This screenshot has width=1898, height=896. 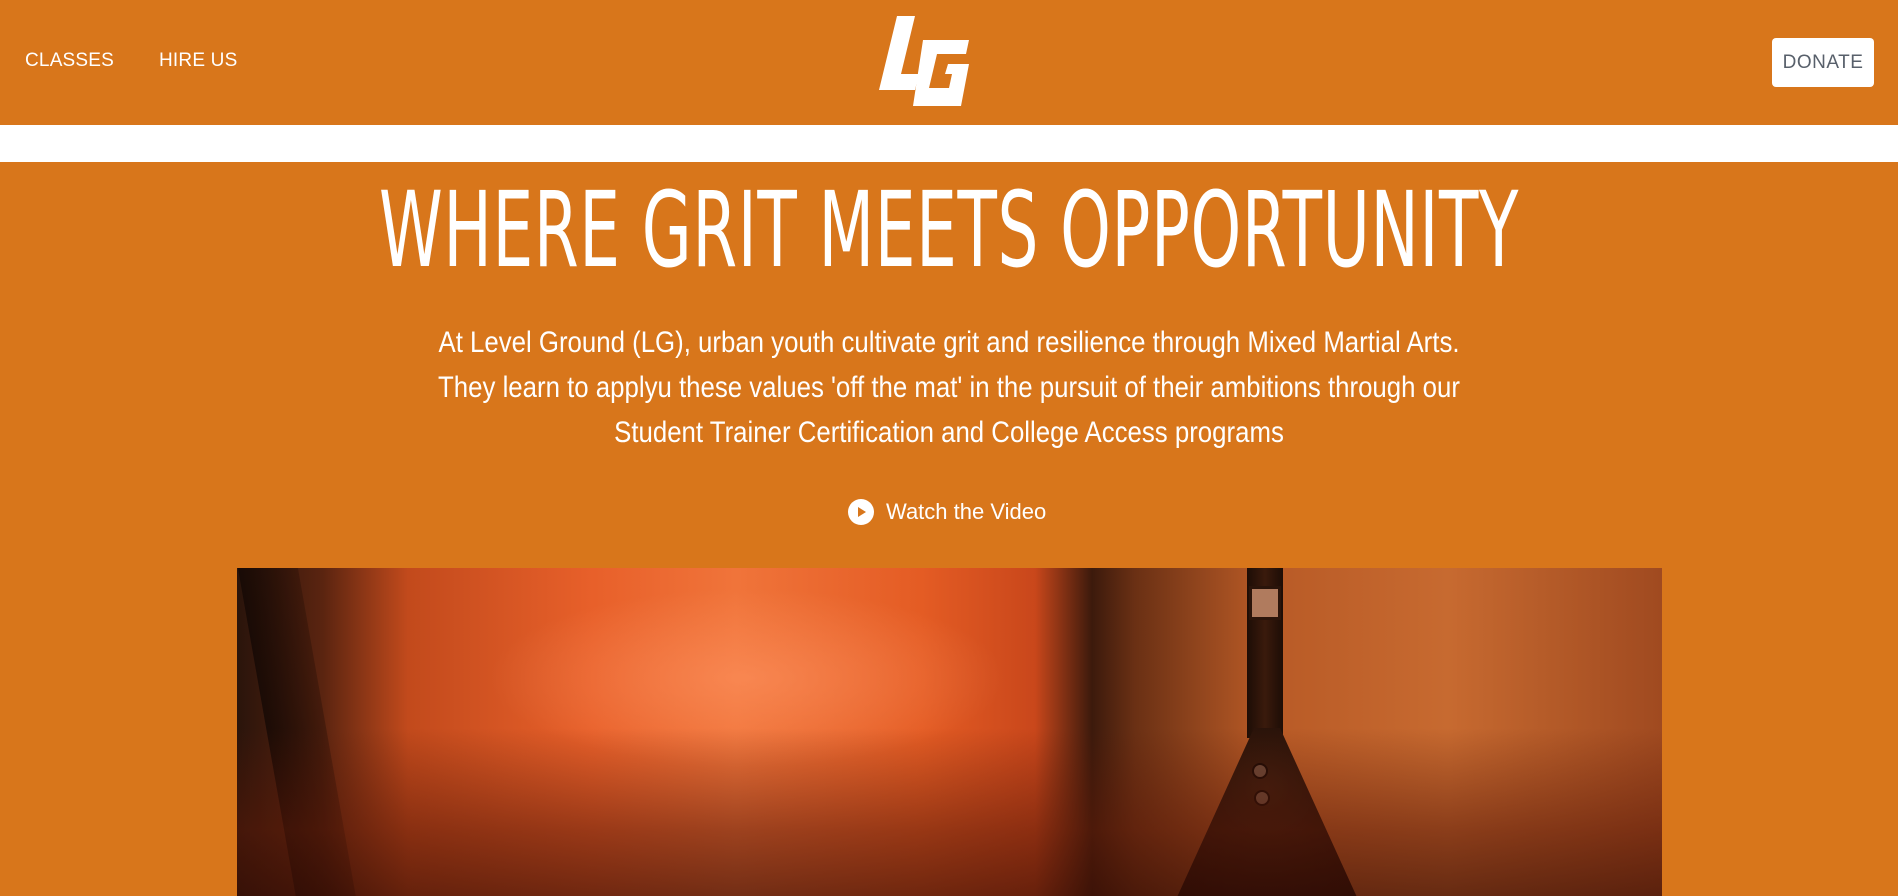 I want to click on lg-logo-mark, so click(x=924, y=61).